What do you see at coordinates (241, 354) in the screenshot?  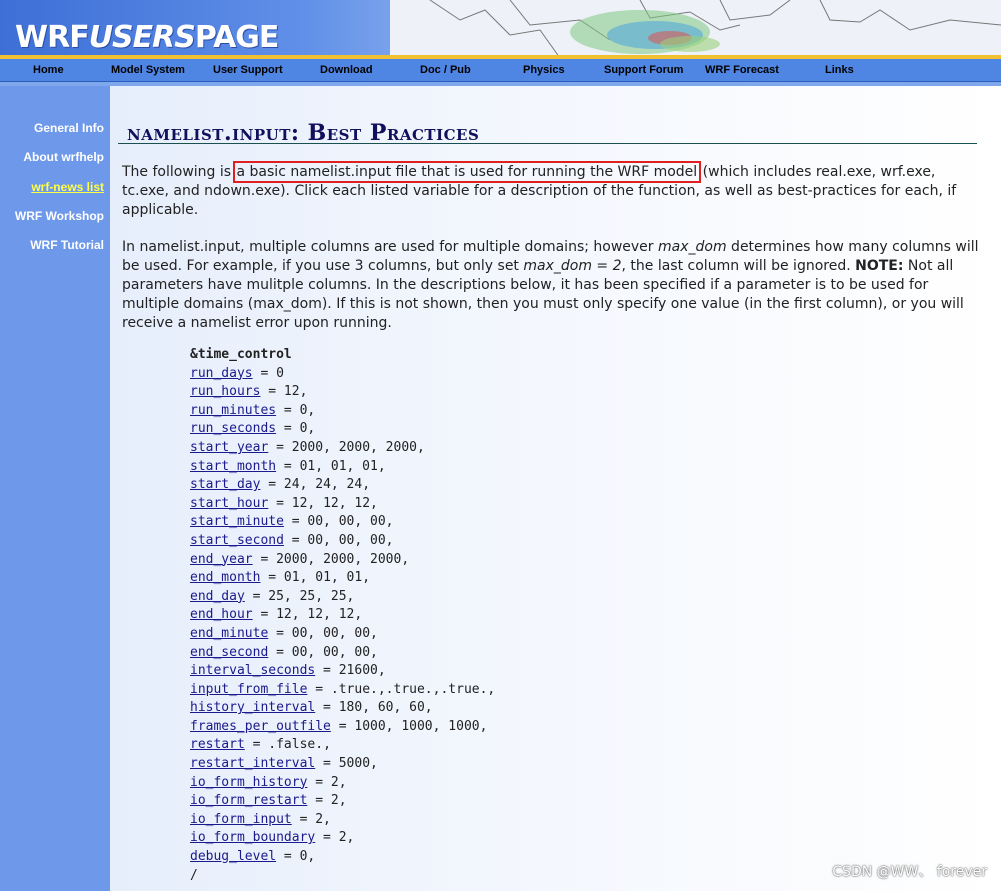 I see `section-header: &time_control` at bounding box center [241, 354].